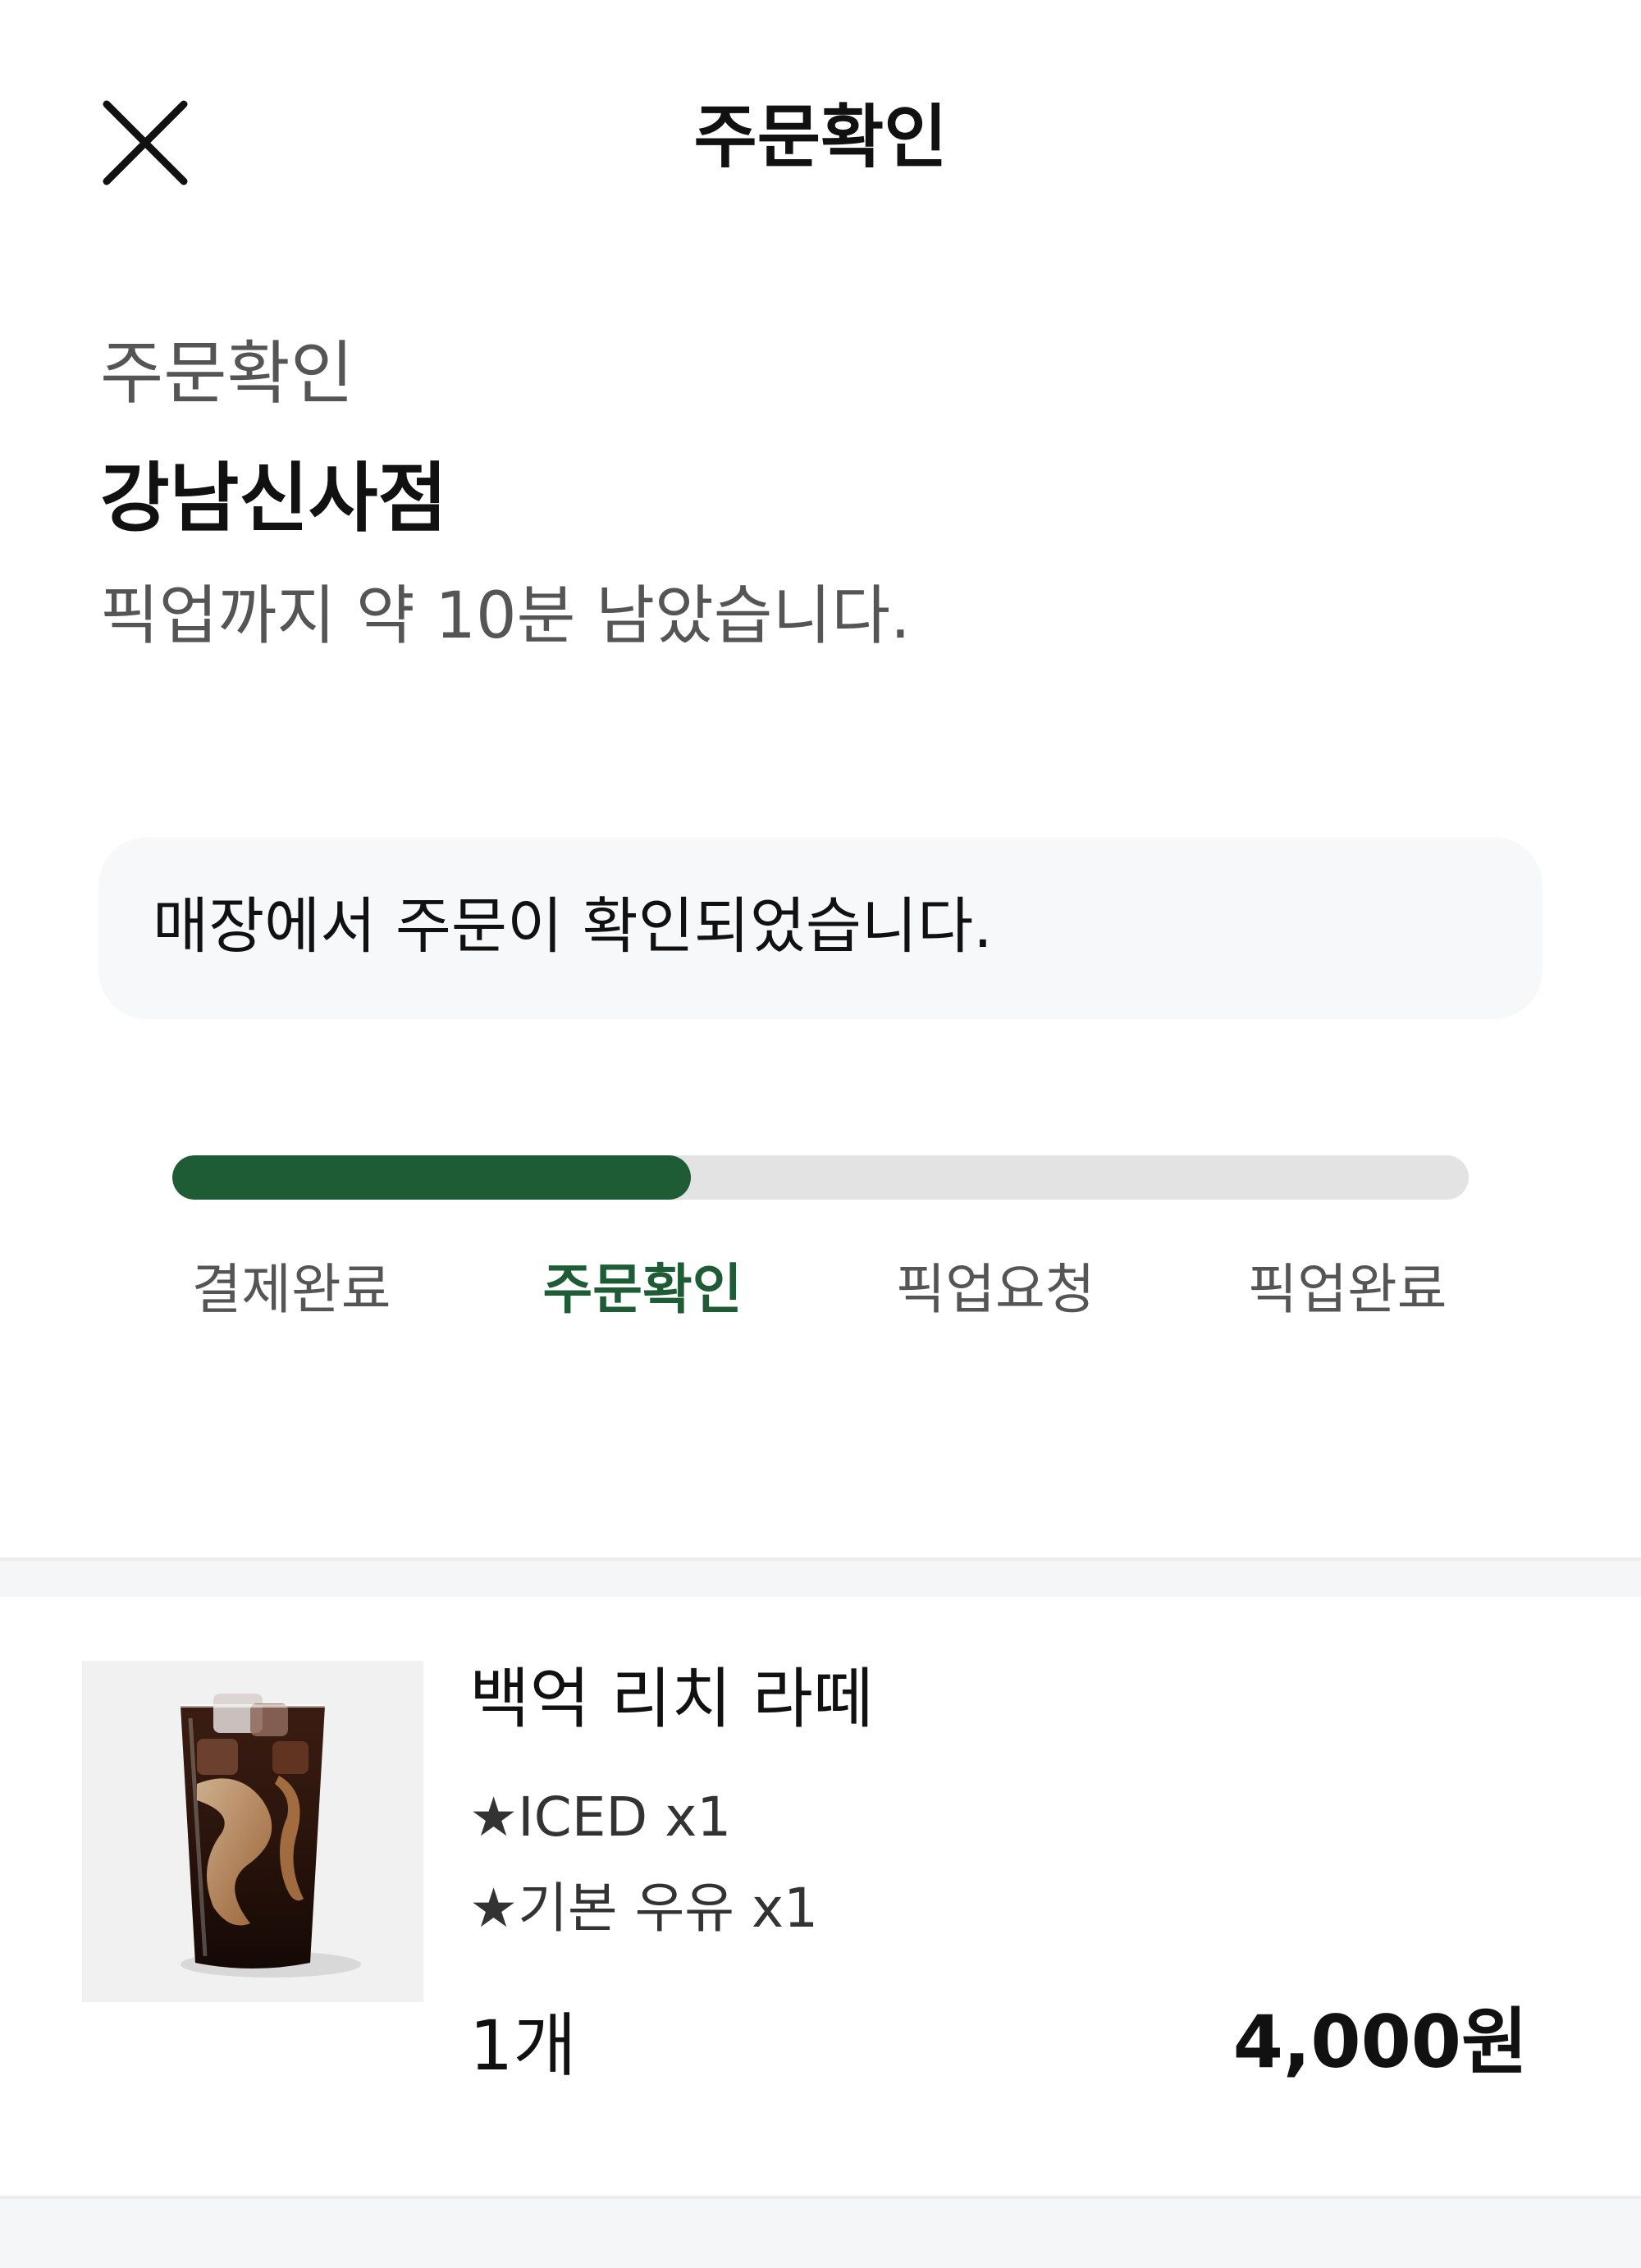 The height and width of the screenshot is (2268, 1641). What do you see at coordinates (431, 1177) in the screenshot?
I see `progress-bar-fill` at bounding box center [431, 1177].